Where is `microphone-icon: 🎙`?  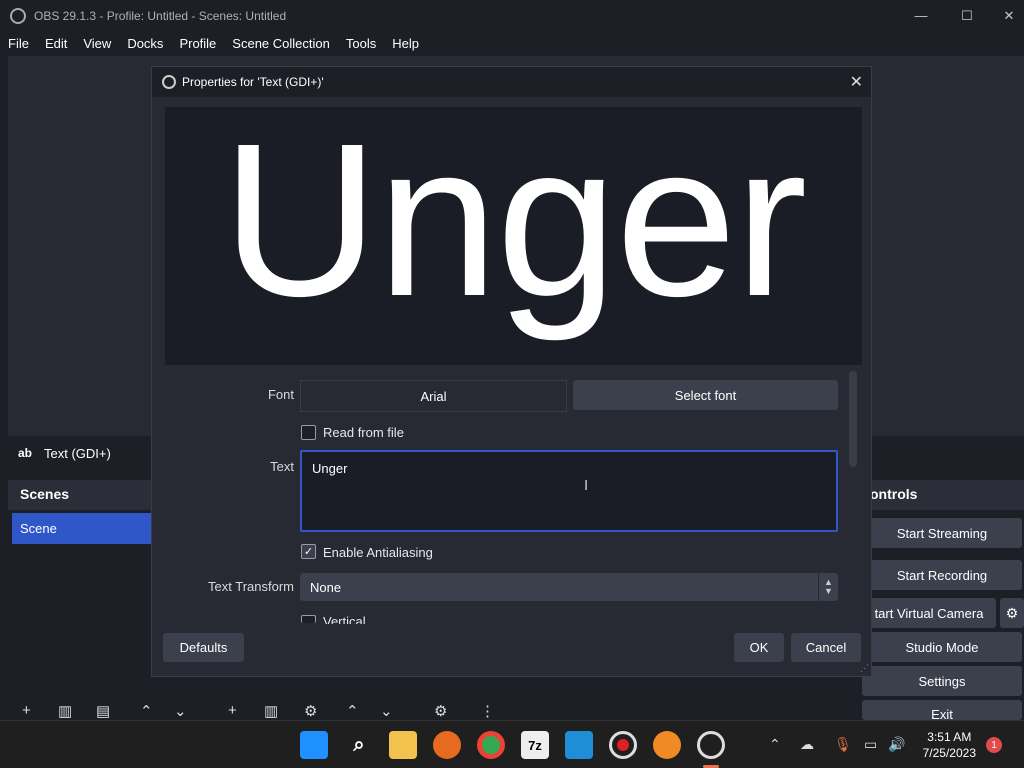
microphone-icon: 🎙 is located at coordinates (843, 744).